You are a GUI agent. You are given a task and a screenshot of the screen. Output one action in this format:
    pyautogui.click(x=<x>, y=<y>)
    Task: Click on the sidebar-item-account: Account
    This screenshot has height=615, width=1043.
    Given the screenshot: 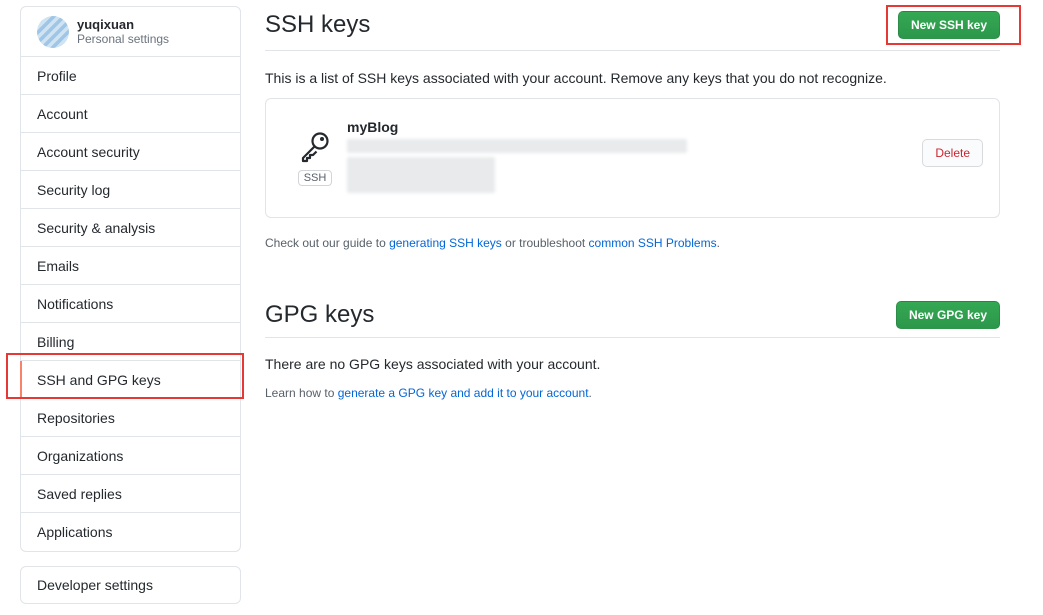 What is the action you would take?
    pyautogui.click(x=130, y=114)
    